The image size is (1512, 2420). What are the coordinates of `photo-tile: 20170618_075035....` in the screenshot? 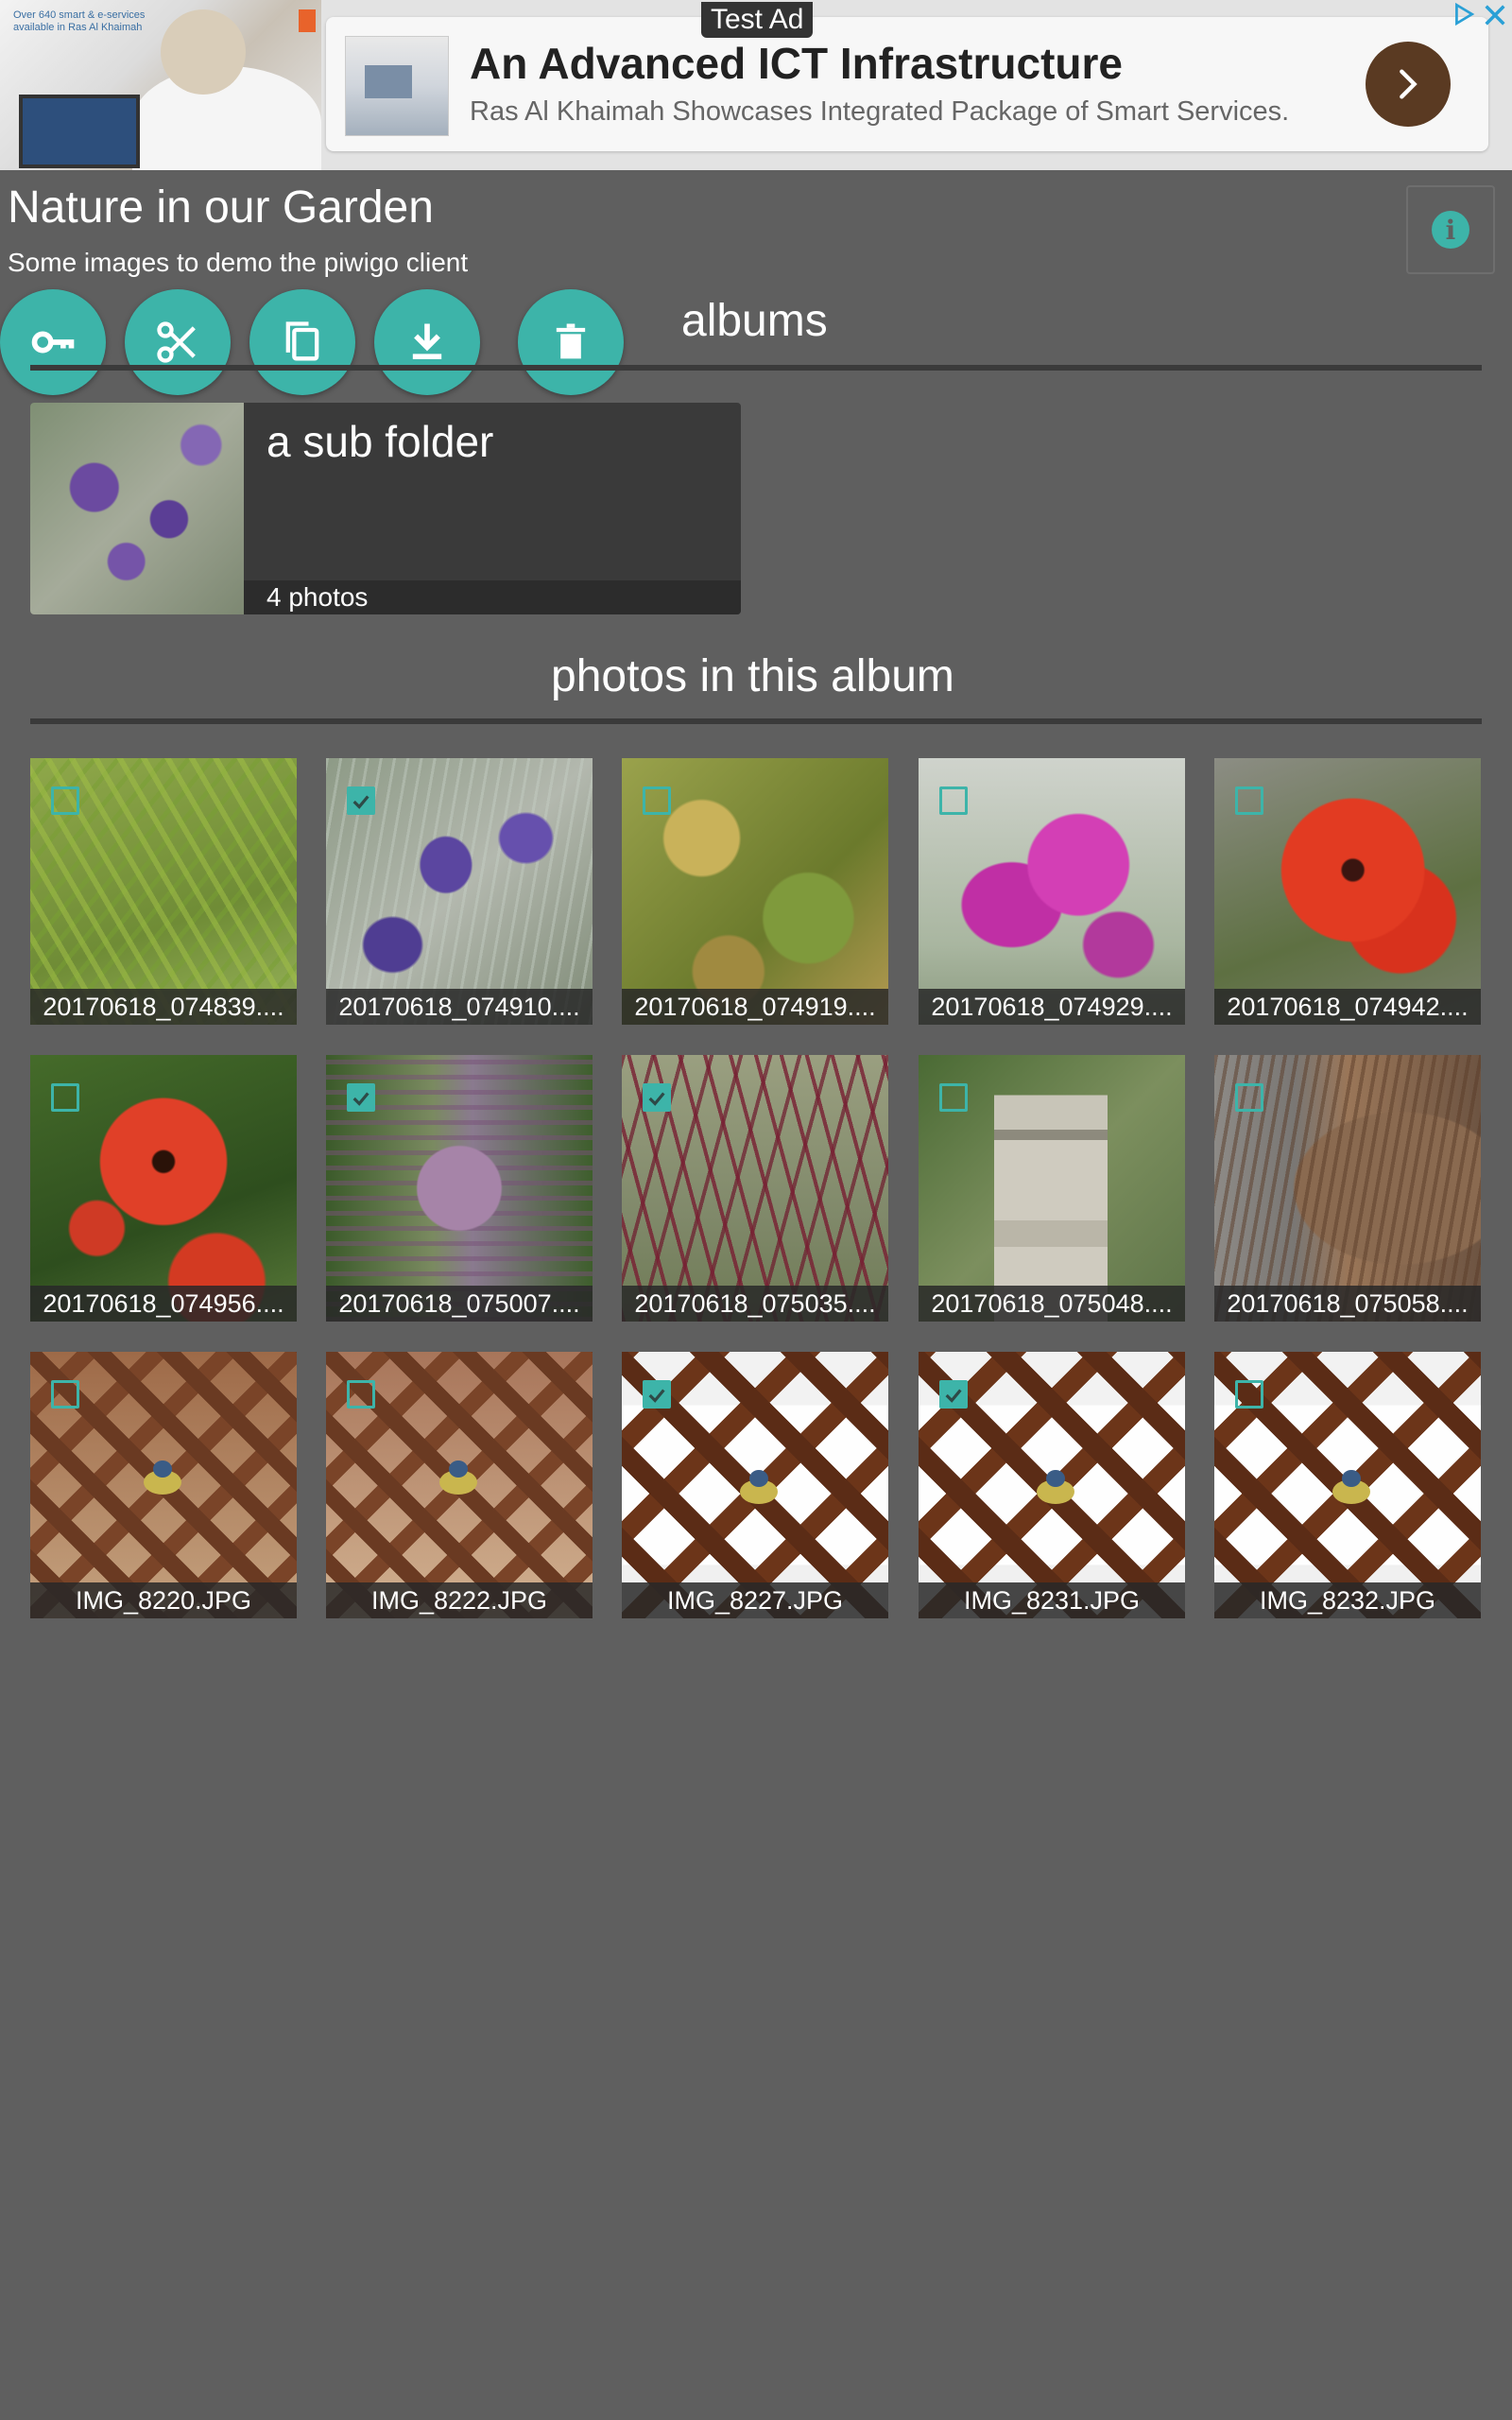 It's located at (755, 1188).